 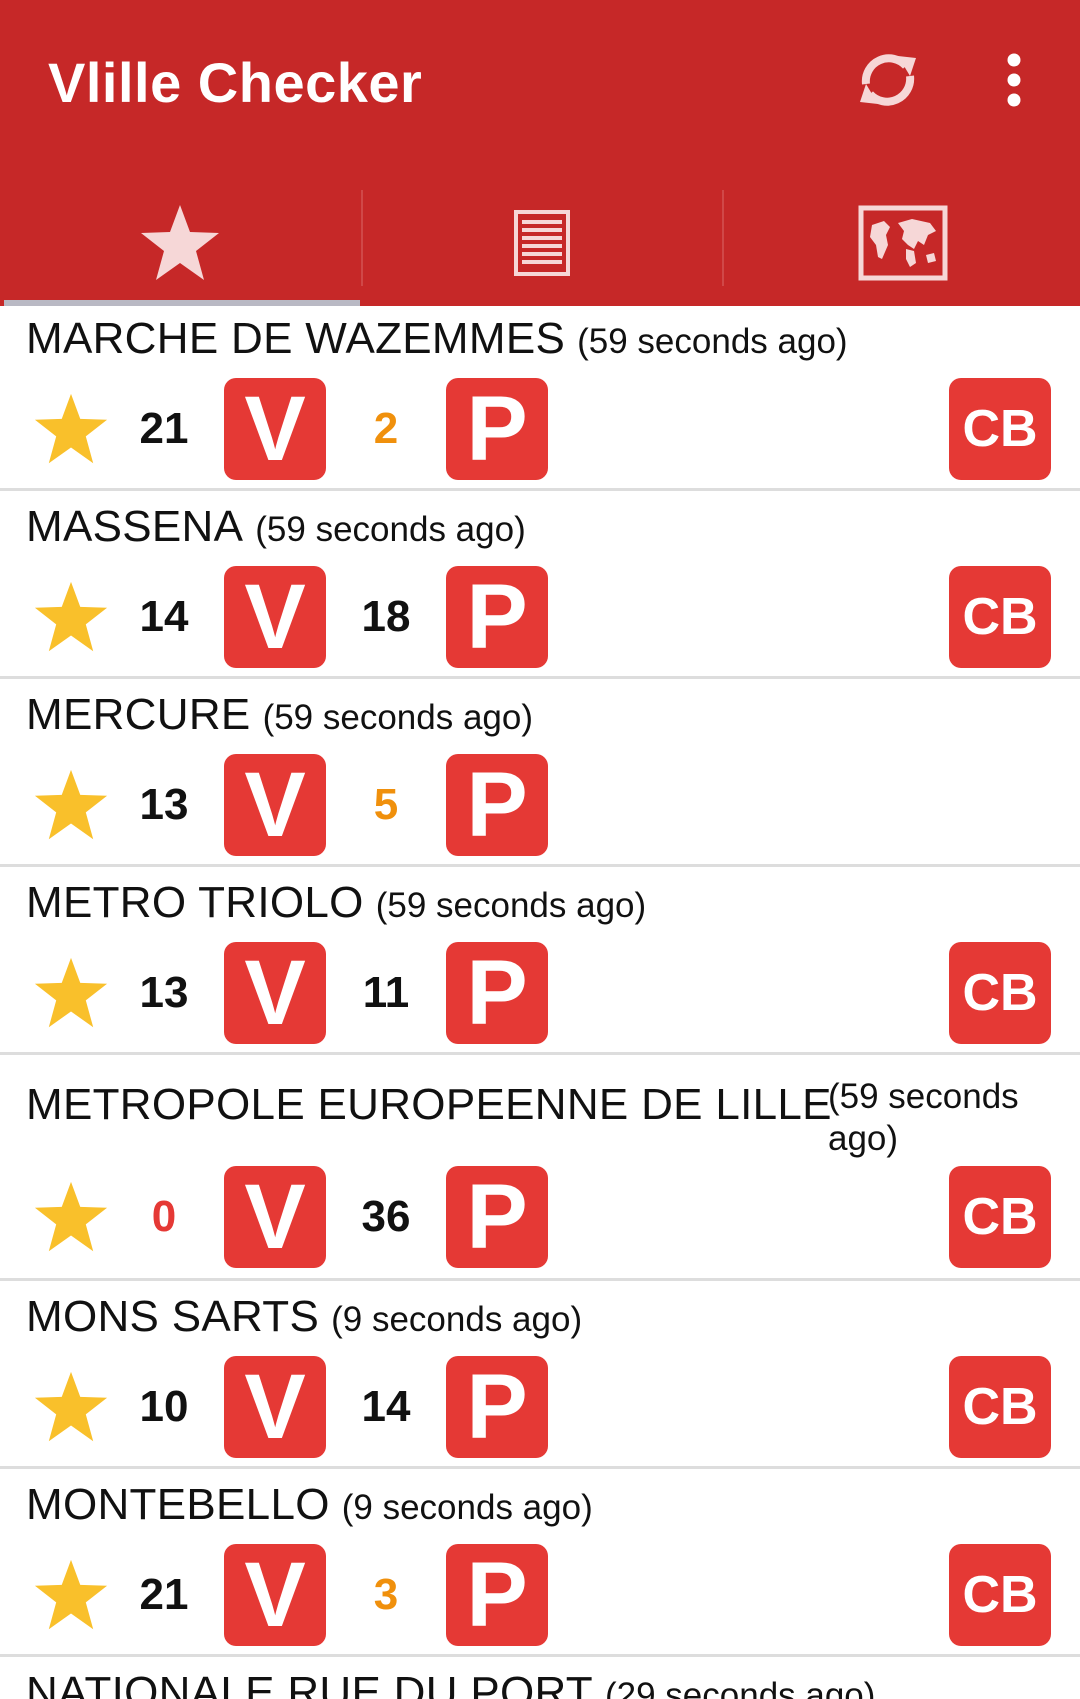 What do you see at coordinates (386, 1216) in the screenshot?
I see `slots-available: 36` at bounding box center [386, 1216].